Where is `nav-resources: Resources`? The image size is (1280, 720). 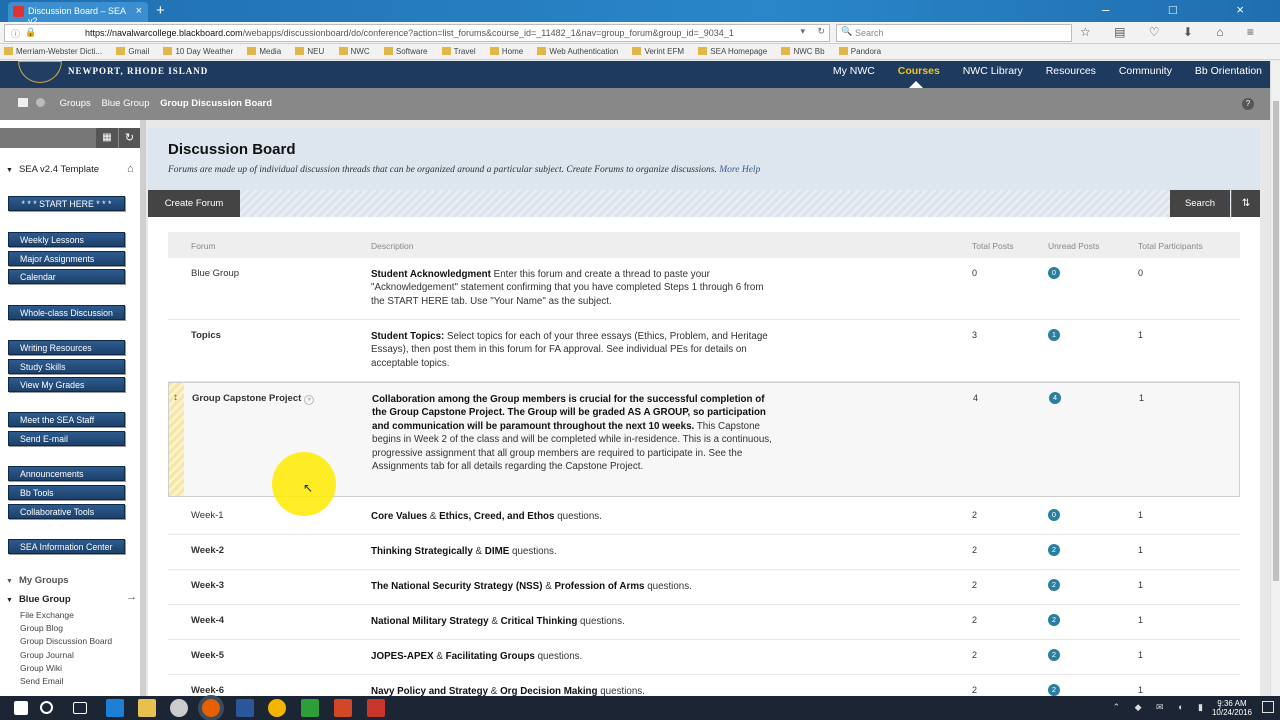
nav-resources: Resources is located at coordinates (1071, 71).